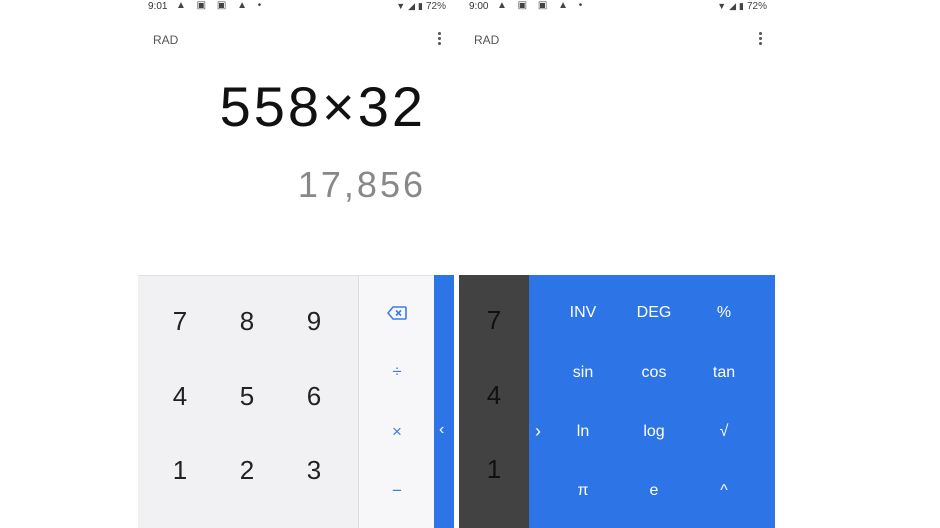  What do you see at coordinates (442, 429) in the screenshot?
I see `chevron-left-icon: ‹` at bounding box center [442, 429].